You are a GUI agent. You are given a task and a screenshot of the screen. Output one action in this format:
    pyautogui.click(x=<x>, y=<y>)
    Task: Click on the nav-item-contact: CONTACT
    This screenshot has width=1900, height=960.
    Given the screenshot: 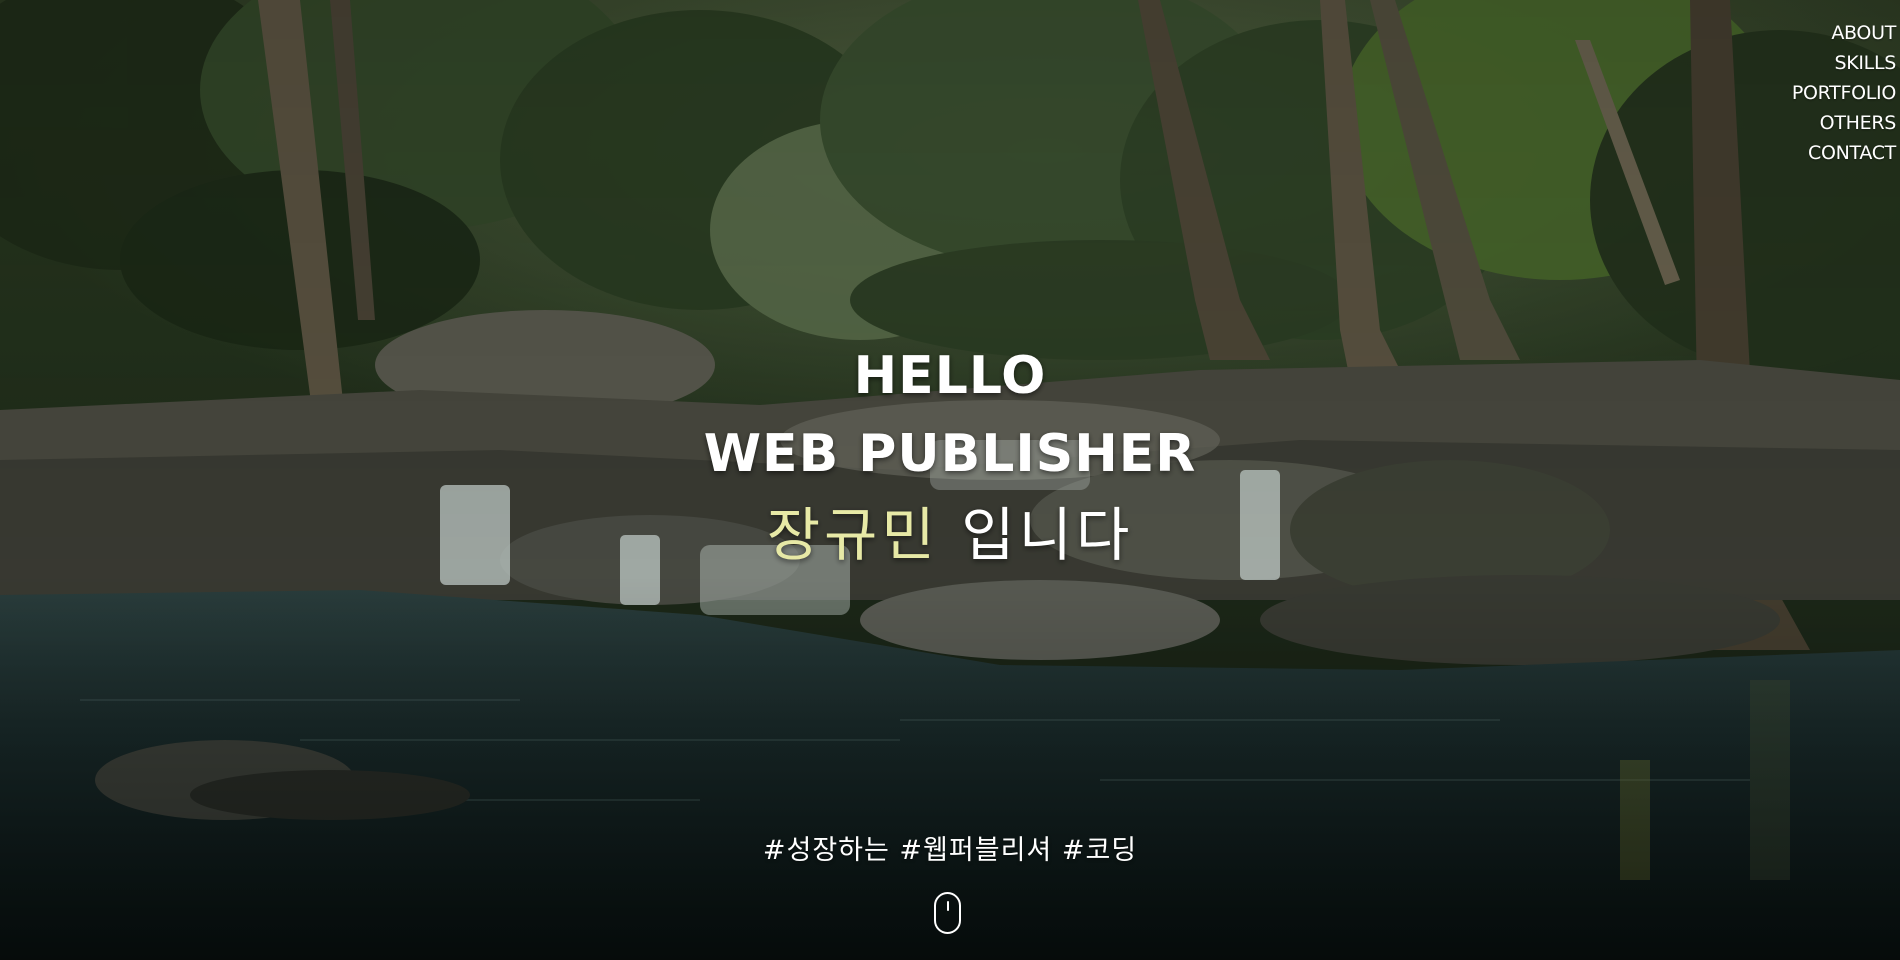 What is the action you would take?
    pyautogui.click(x=1844, y=153)
    